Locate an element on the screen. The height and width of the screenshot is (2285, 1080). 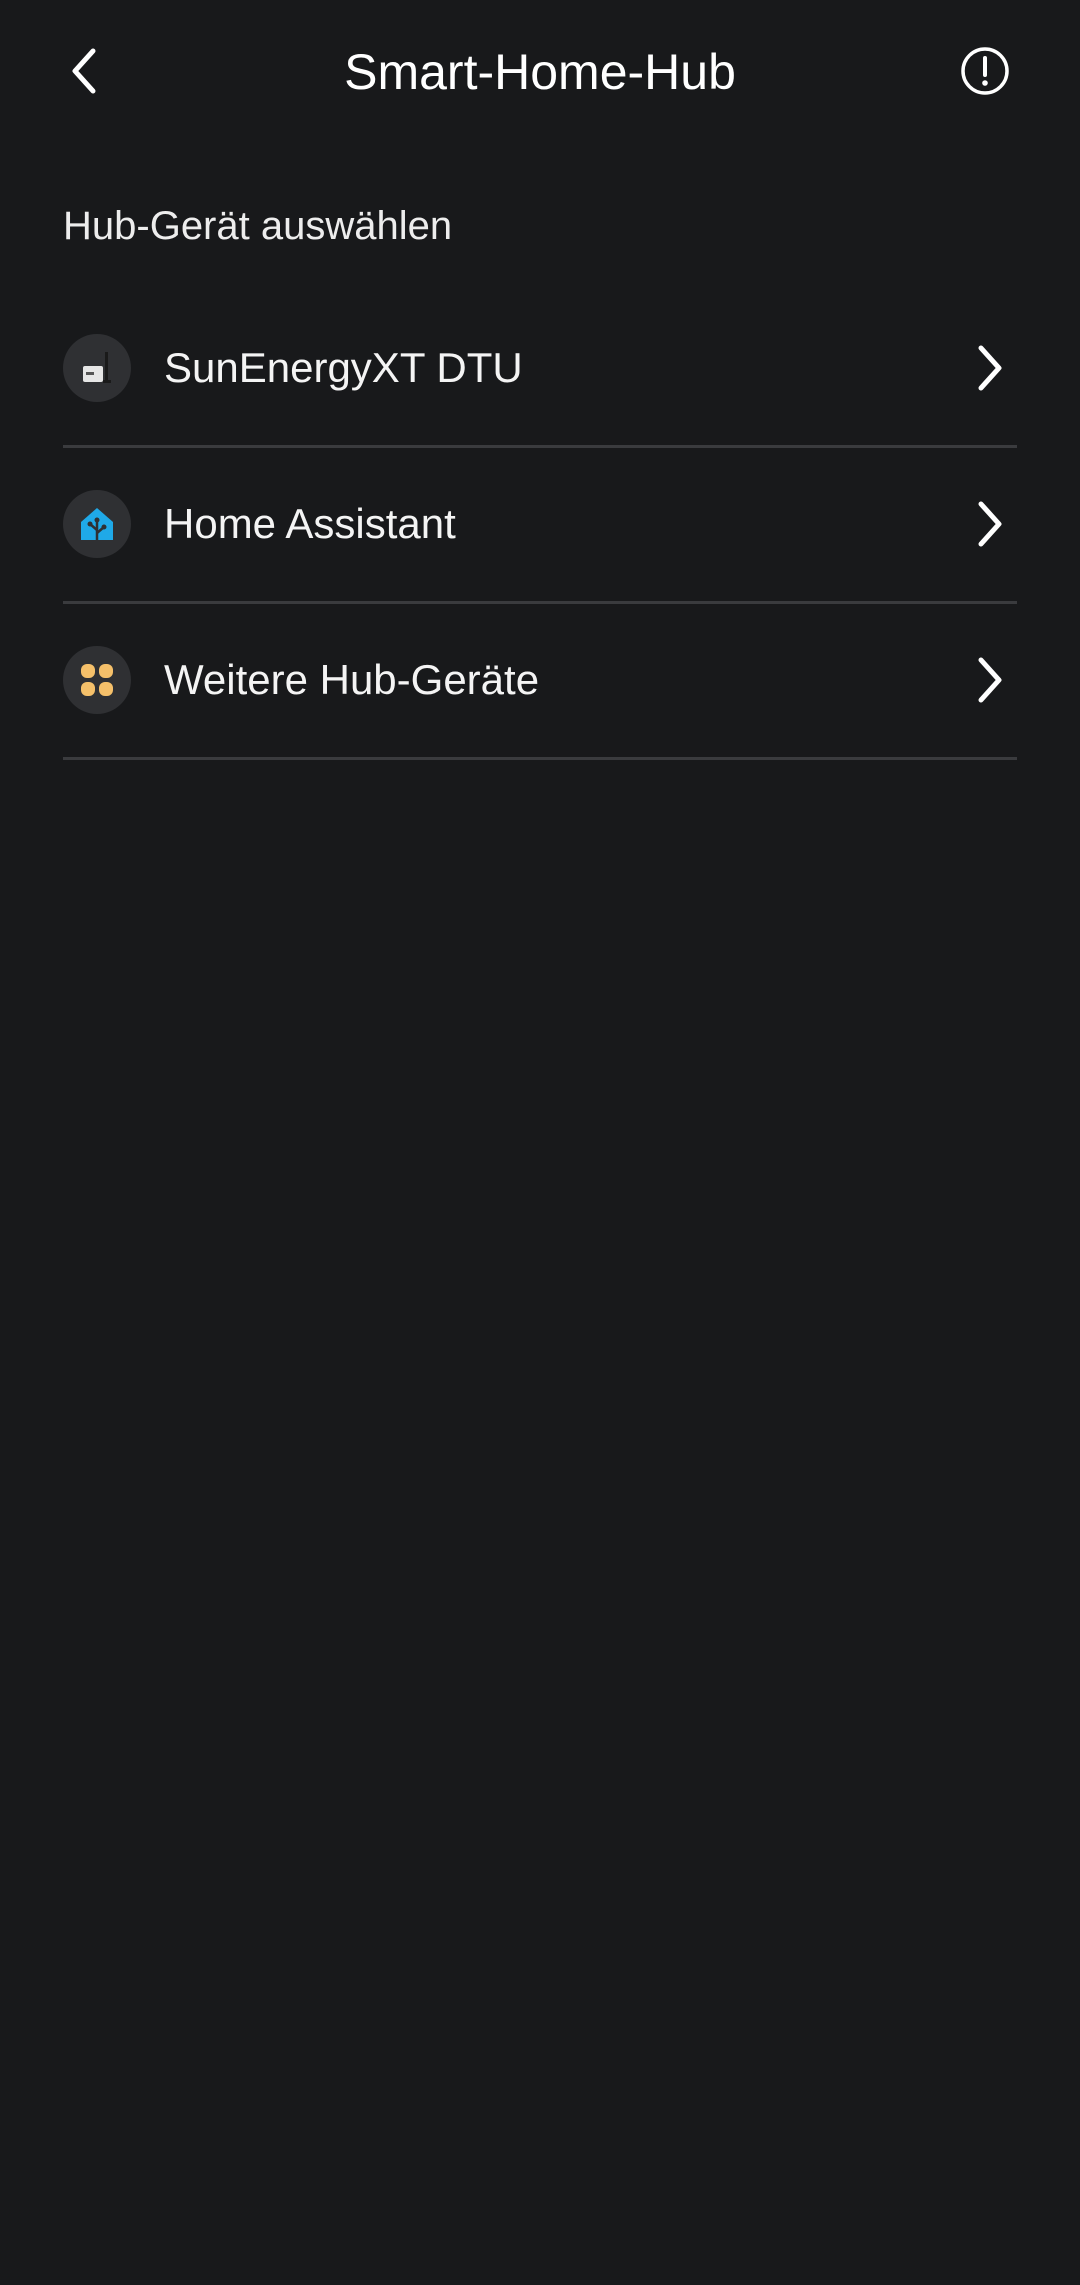
list-item-label: SunEnergyXT DTU is located at coordinates (343, 367).